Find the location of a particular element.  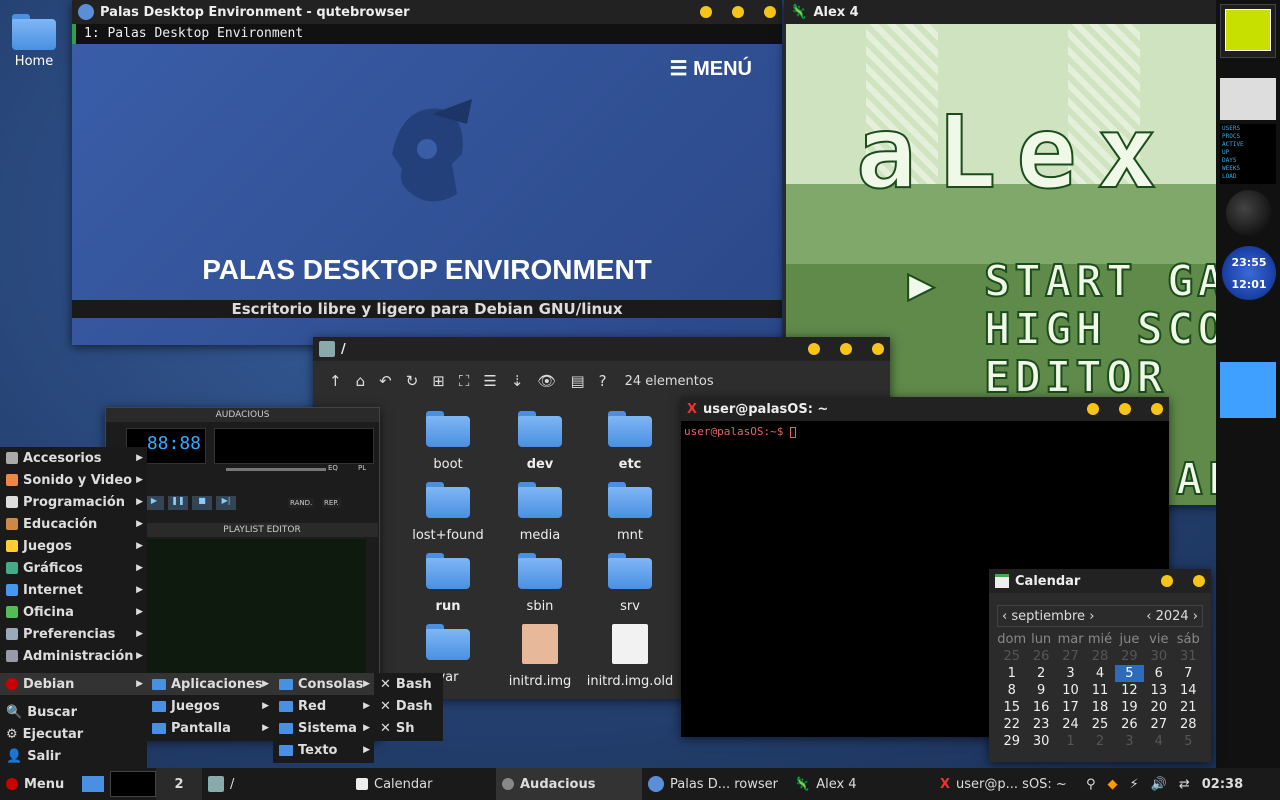

calendar-day: 16 is located at coordinates (1040, 707).